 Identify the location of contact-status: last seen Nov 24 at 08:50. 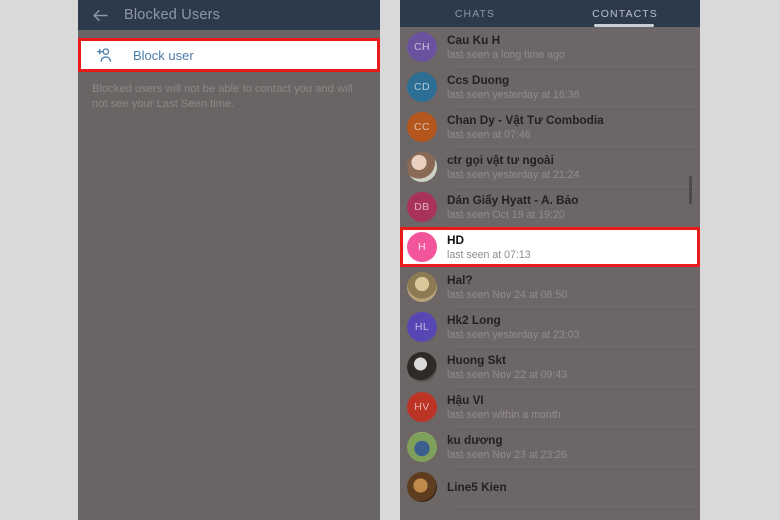
(507, 295).